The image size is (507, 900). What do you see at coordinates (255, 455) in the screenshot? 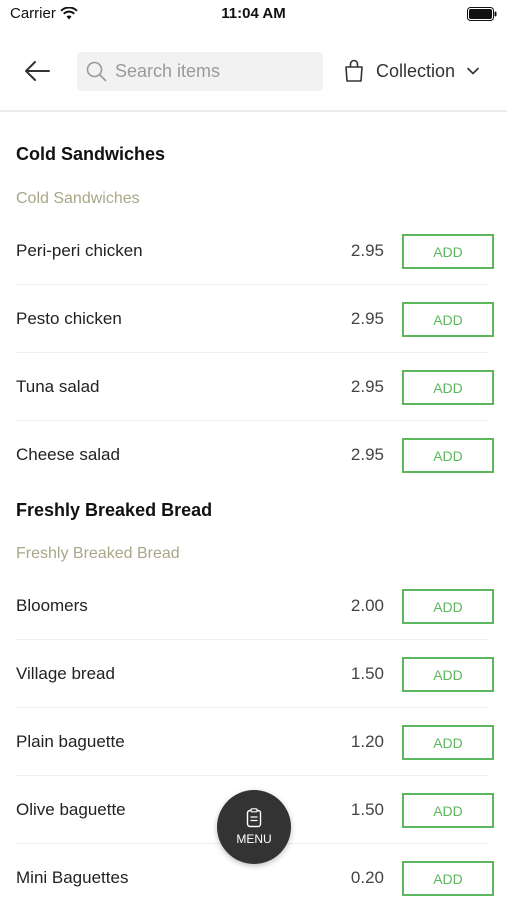
I see `menu-item-row: Cheese salad 2.95 ADD` at bounding box center [255, 455].